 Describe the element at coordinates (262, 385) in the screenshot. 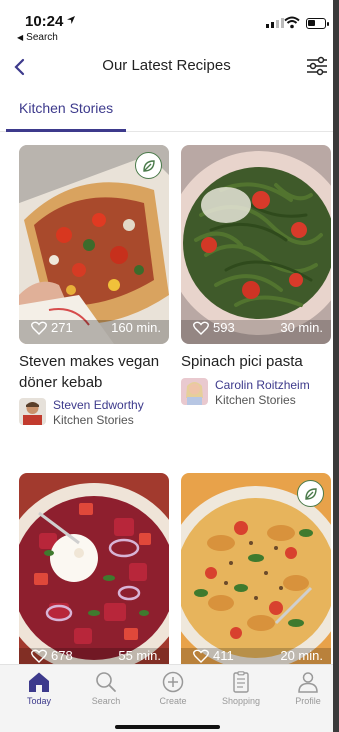

I see `author-name: Carolin Roitzheim` at that location.